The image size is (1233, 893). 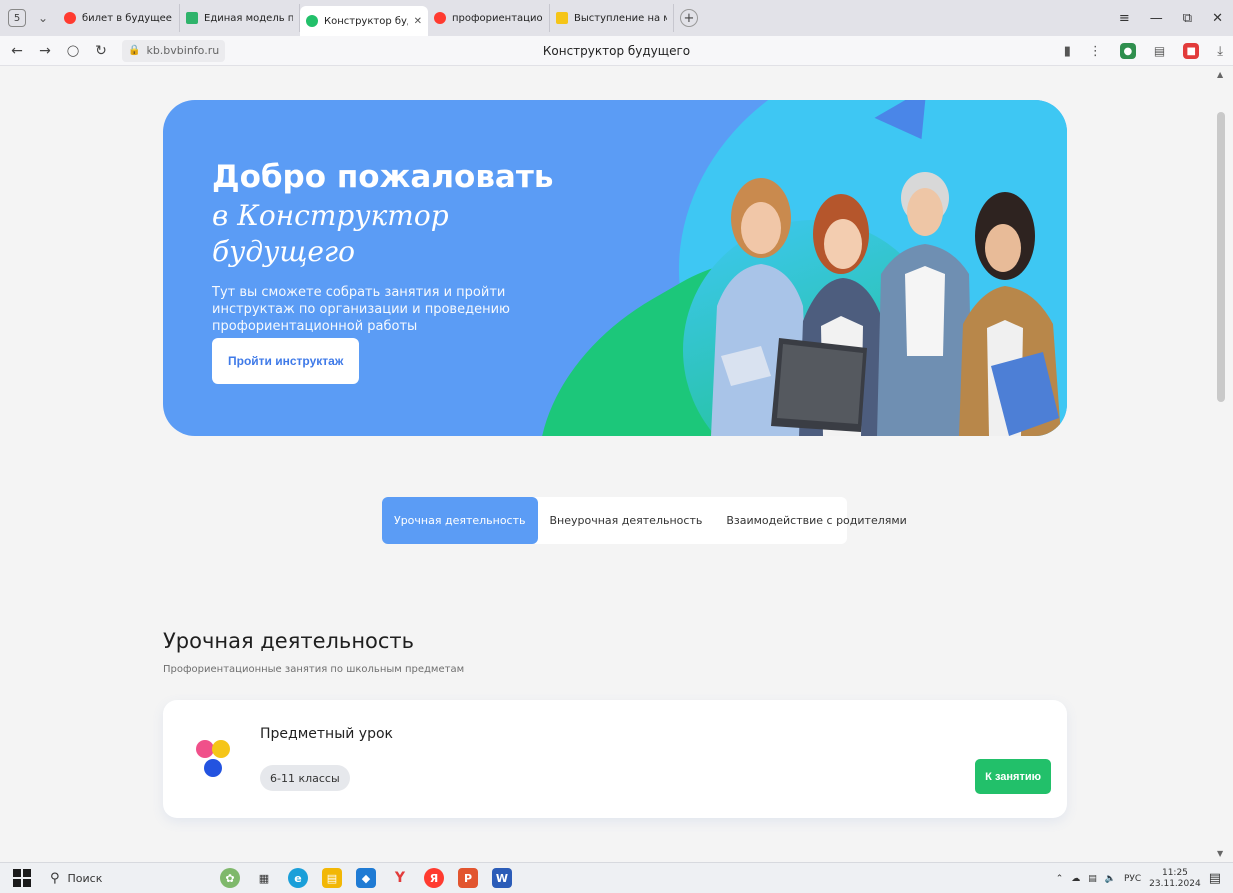 I want to click on url-field: 🔒 kb.bvbinfo.ru, so click(x=174, y=50).